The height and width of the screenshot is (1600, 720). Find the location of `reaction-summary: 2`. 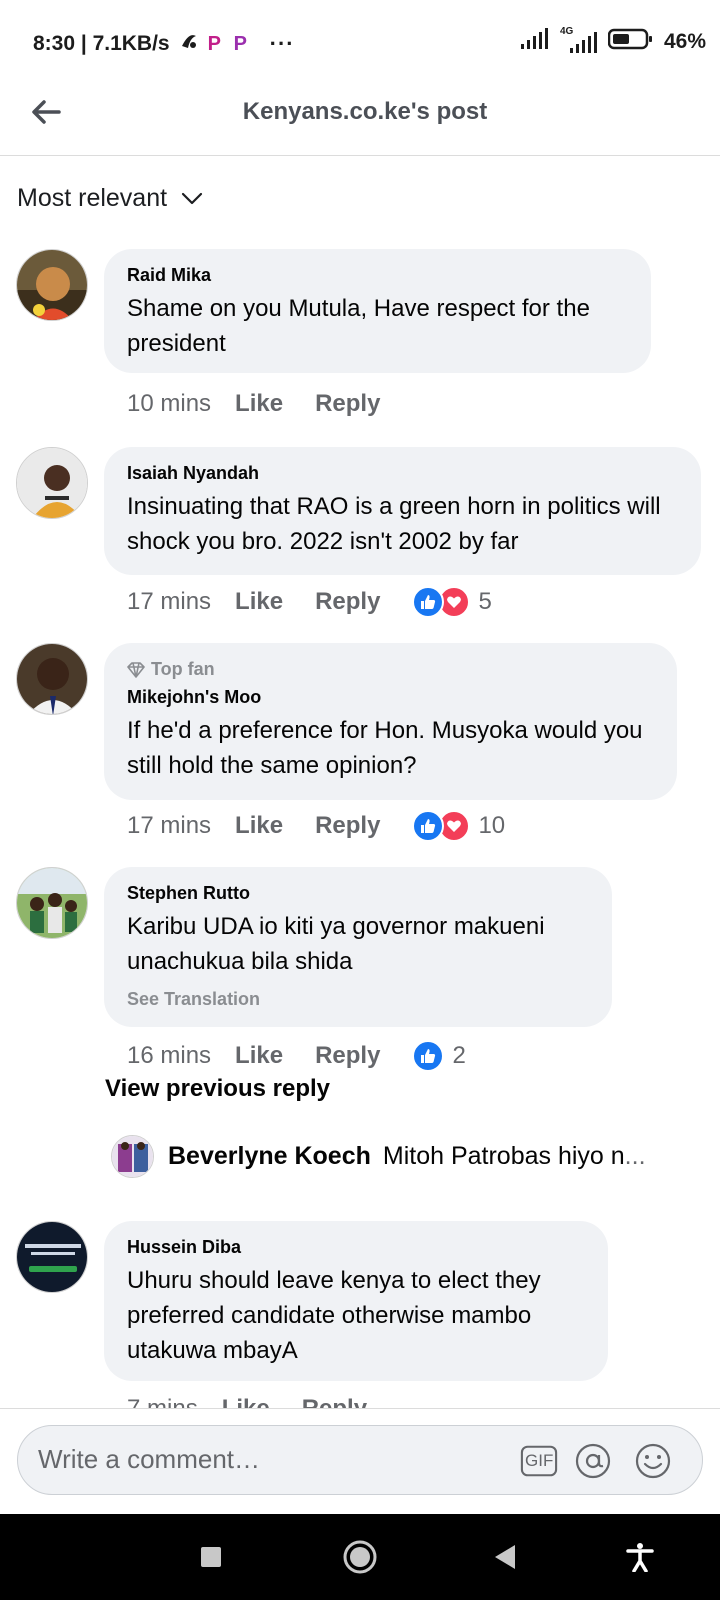

reaction-summary: 2 is located at coordinates (439, 1056).